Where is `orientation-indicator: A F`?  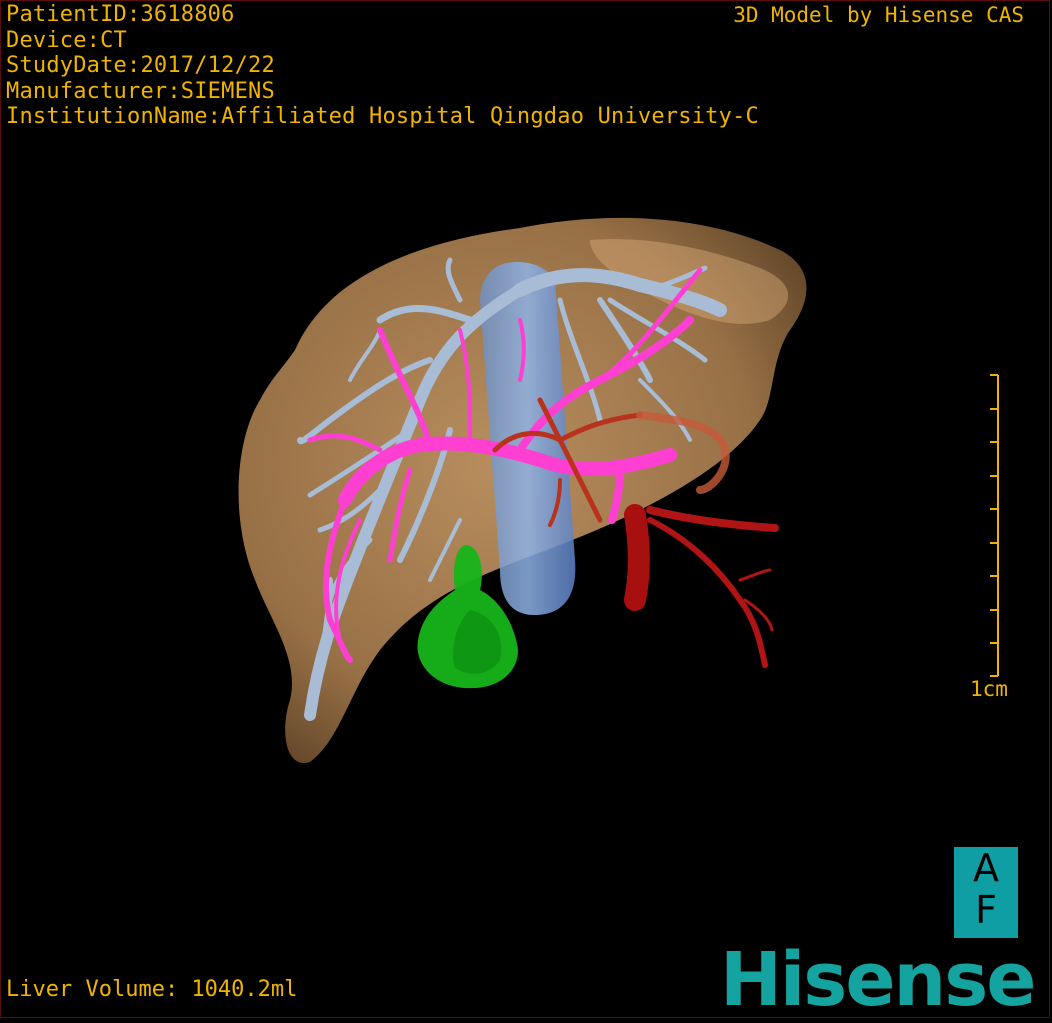
orientation-indicator: A F is located at coordinates (986, 892).